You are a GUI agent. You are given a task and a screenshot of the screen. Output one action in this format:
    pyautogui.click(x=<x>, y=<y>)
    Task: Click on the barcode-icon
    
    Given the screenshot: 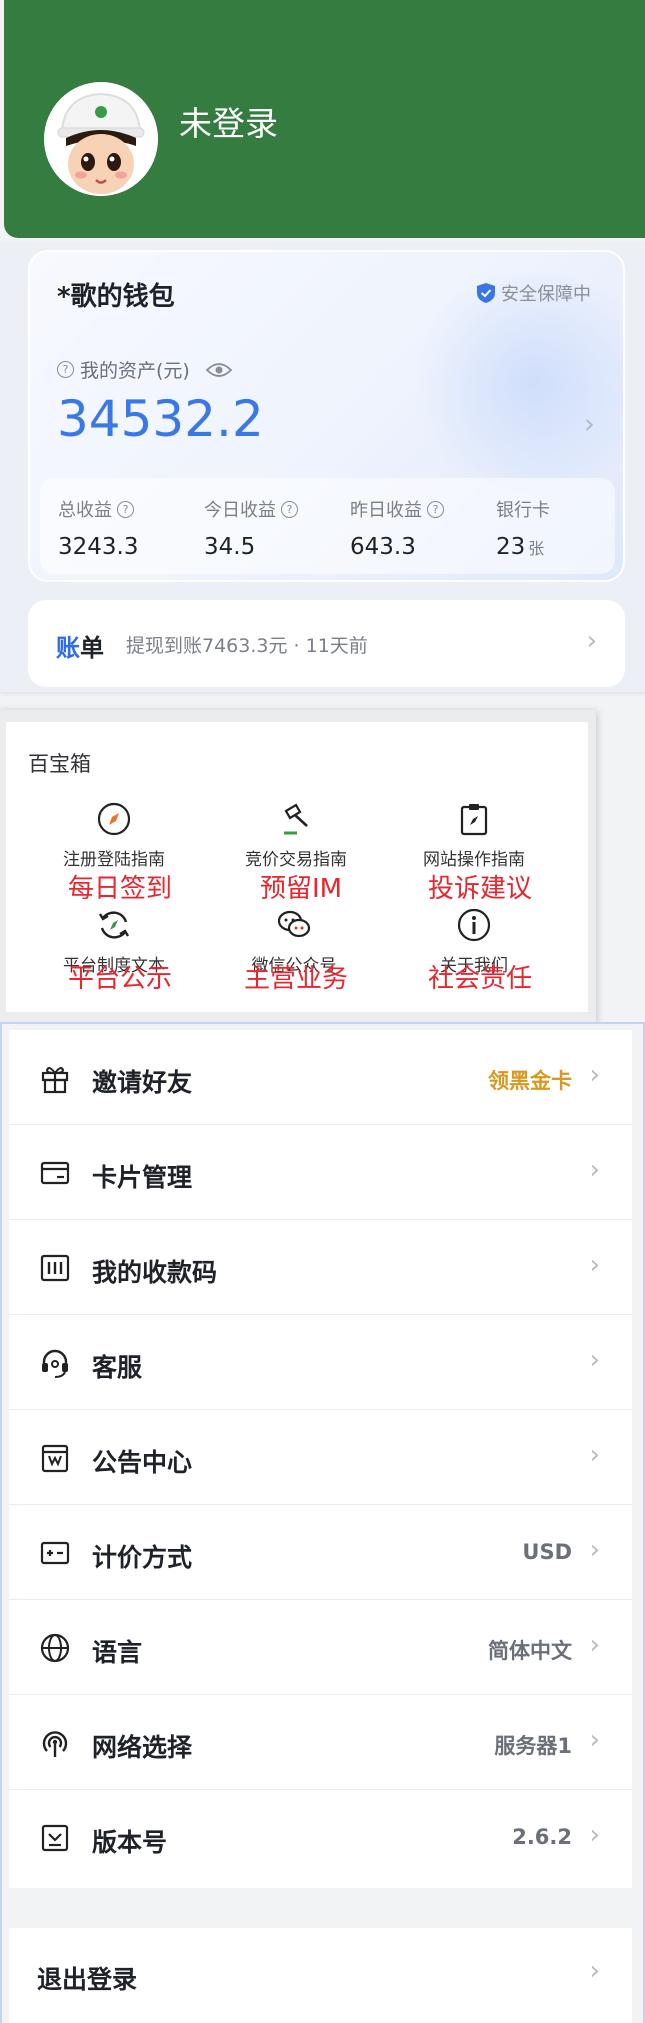 What is the action you would take?
    pyautogui.click(x=55, y=1268)
    